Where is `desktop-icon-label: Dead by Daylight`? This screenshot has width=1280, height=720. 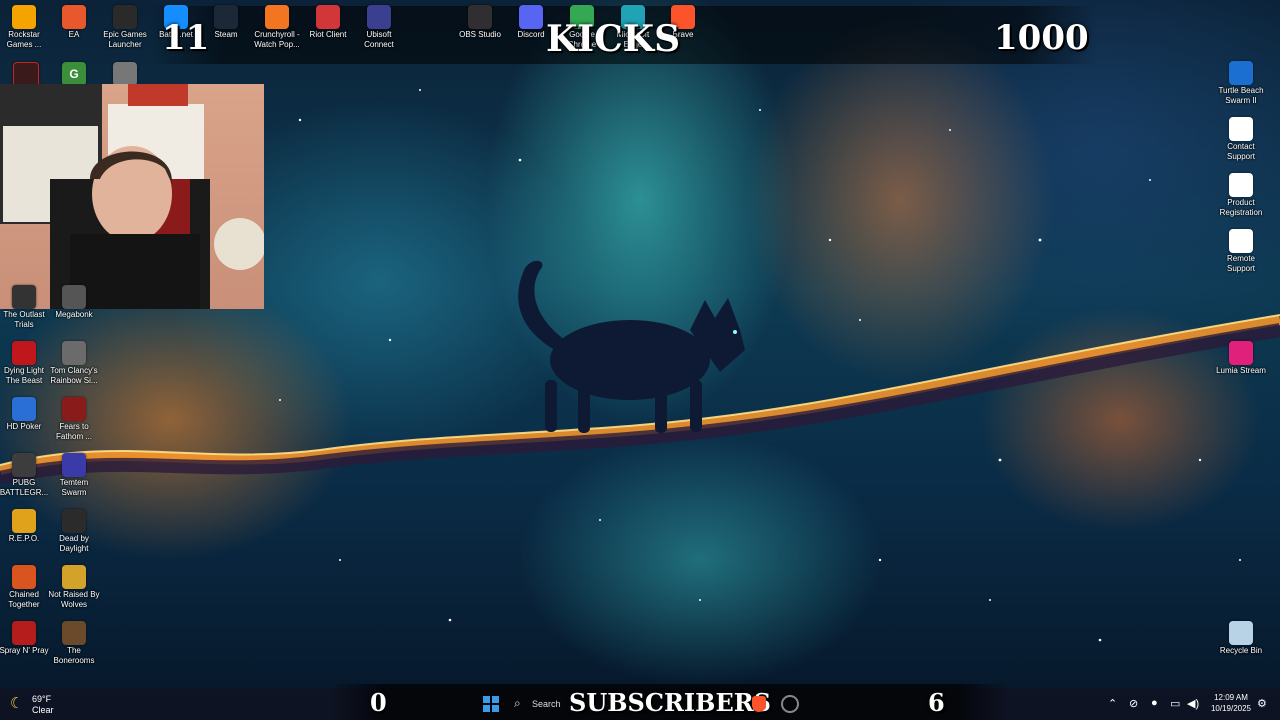 desktop-icon-label: Dead by Daylight is located at coordinates (74, 543).